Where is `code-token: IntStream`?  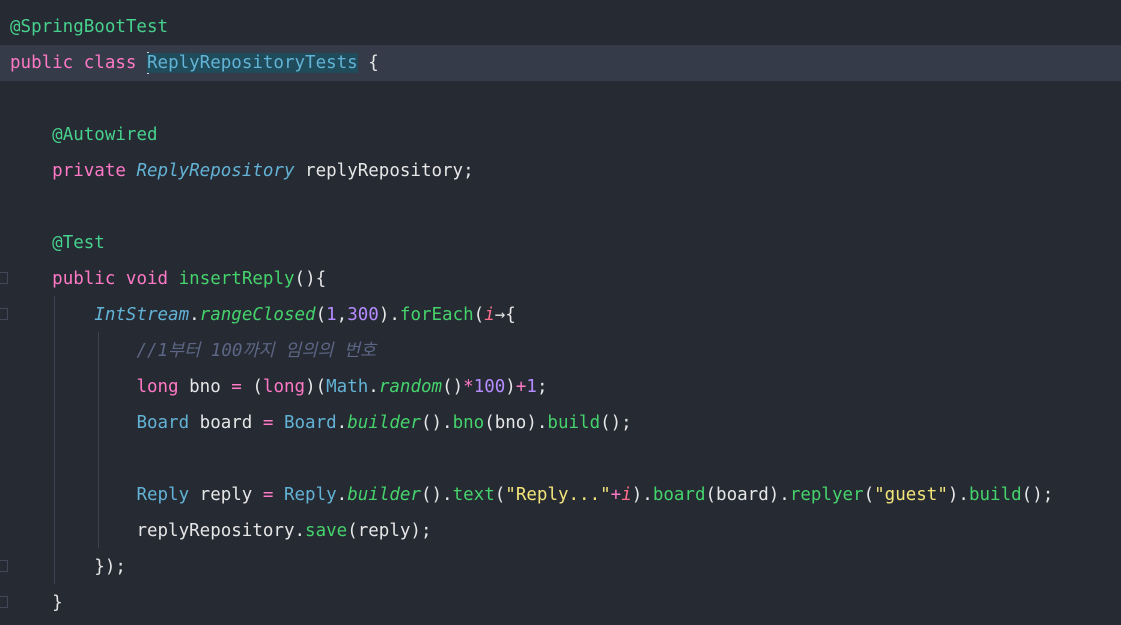
code-token: IntStream is located at coordinates (142, 315).